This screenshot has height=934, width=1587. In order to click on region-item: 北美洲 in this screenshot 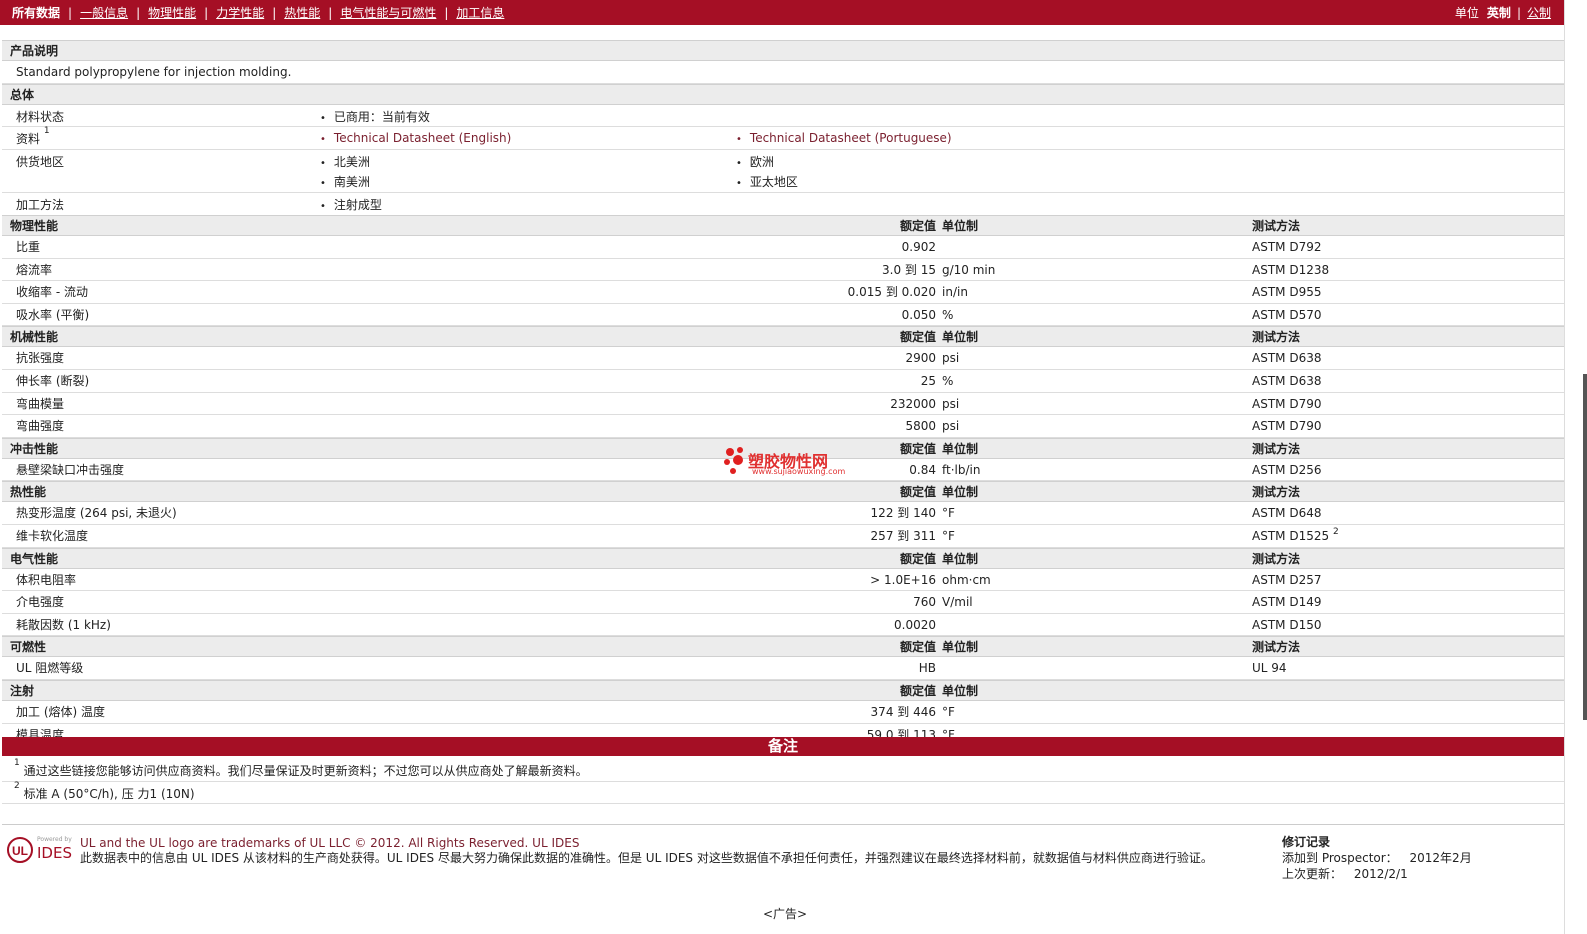, I will do `click(345, 161)`.